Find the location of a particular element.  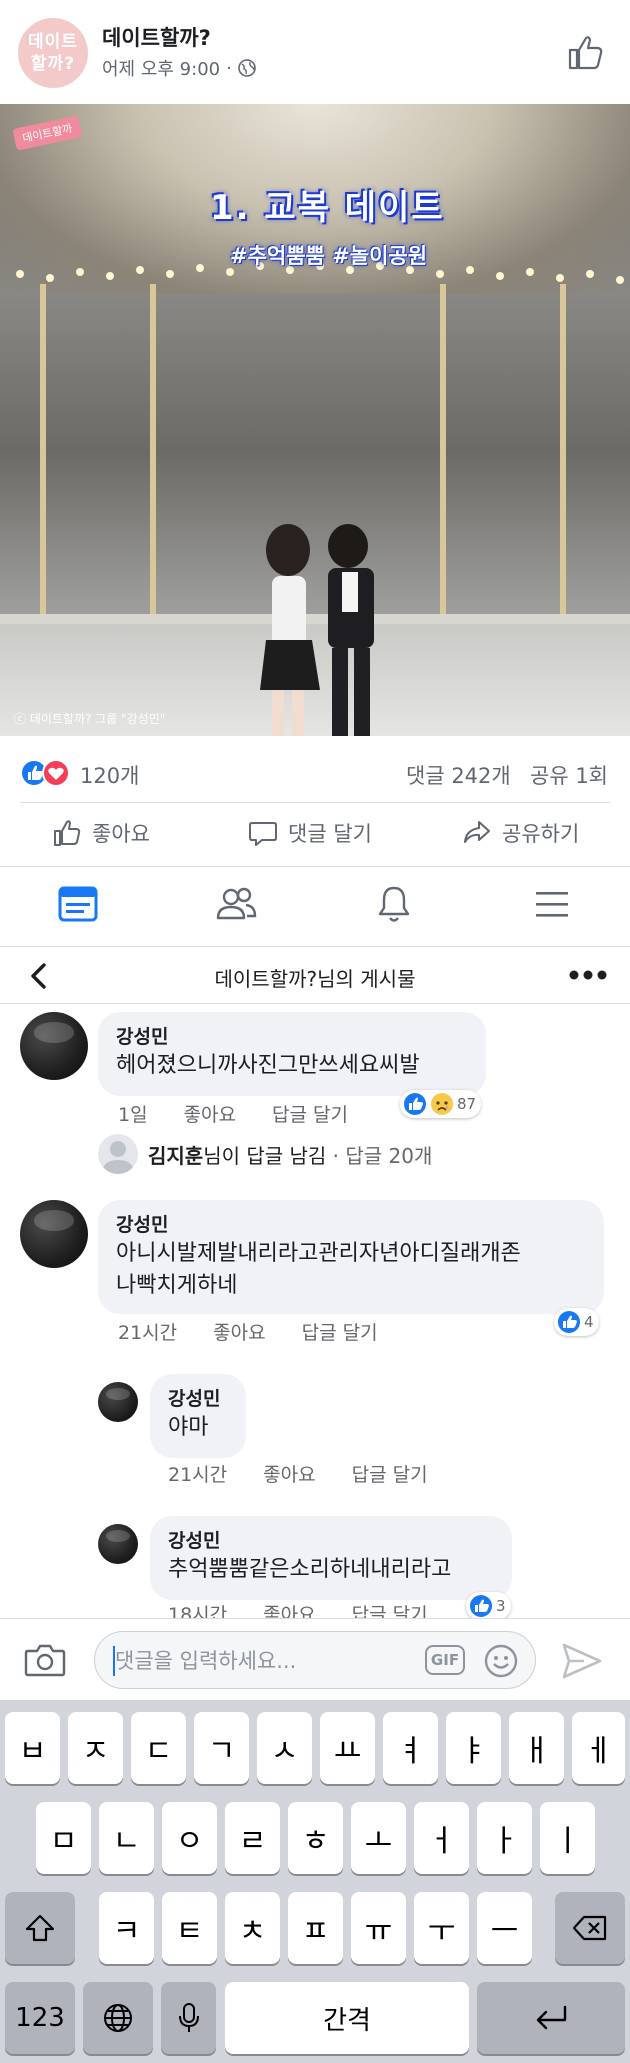

comment-input-field: GIF is located at coordinates (315, 1660).